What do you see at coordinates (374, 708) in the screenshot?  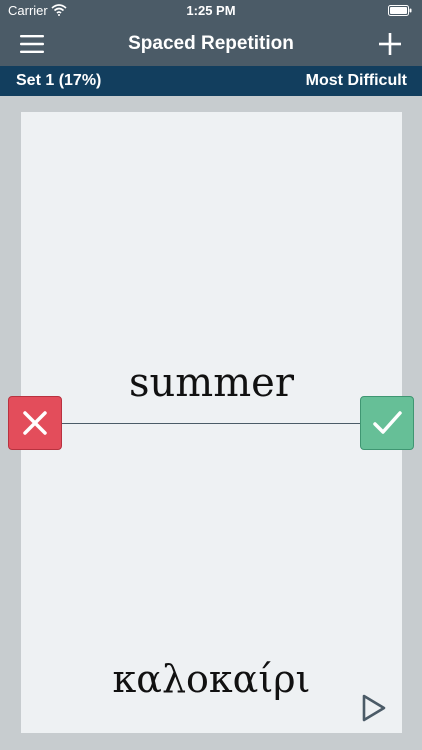 I see `play-icon` at bounding box center [374, 708].